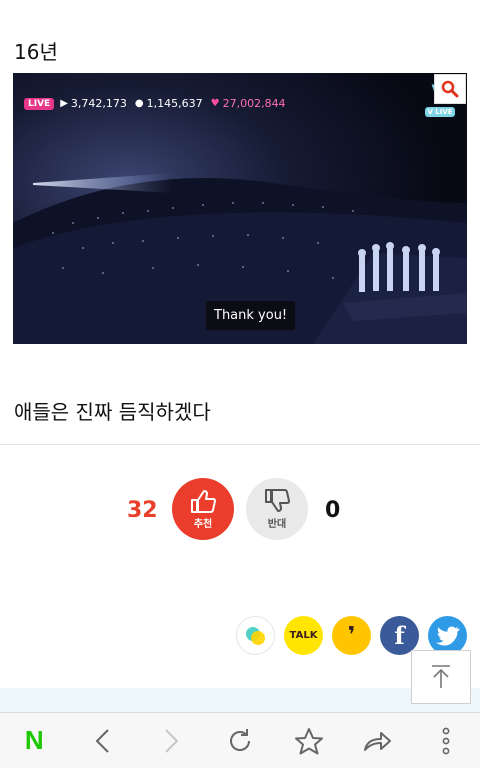 The height and width of the screenshot is (768, 480). I want to click on share-button, so click(377, 741).